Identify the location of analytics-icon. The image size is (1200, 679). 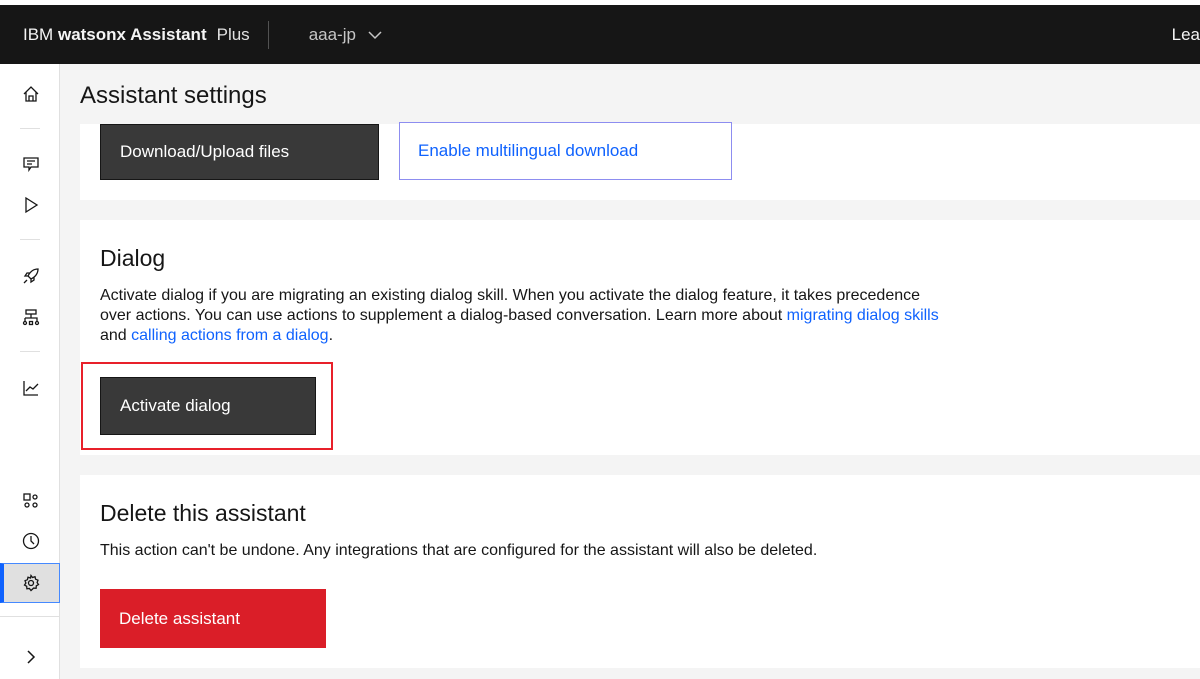
(31, 388).